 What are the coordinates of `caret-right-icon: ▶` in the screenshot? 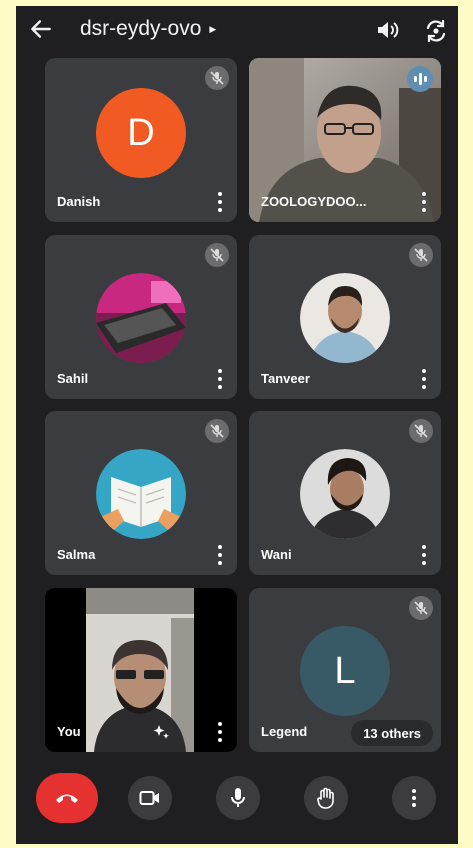 It's located at (213, 28).